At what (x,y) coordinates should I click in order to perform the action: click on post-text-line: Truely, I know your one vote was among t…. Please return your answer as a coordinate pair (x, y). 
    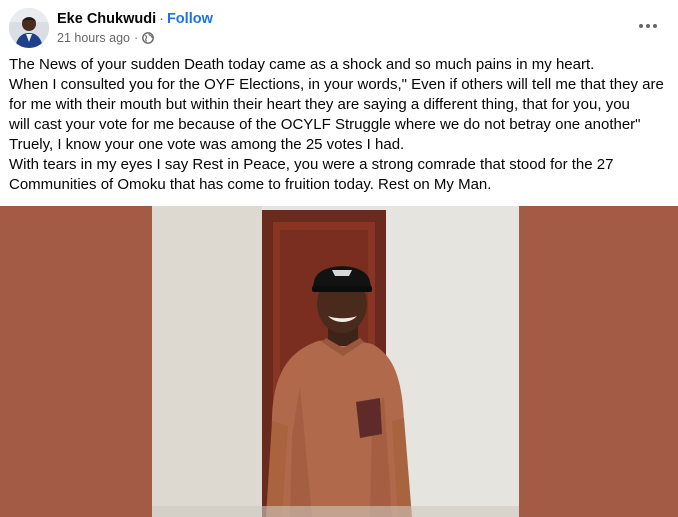
    Looking at the image, I should click on (207, 144).